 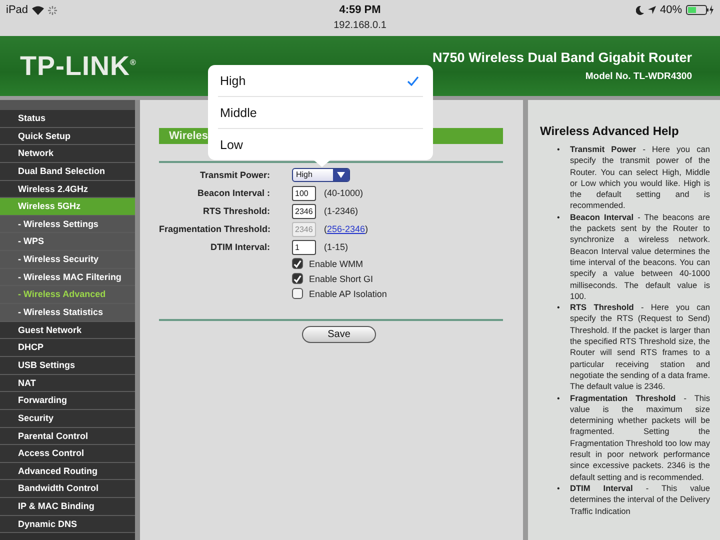 I want to click on input-field: 100, so click(x=304, y=193).